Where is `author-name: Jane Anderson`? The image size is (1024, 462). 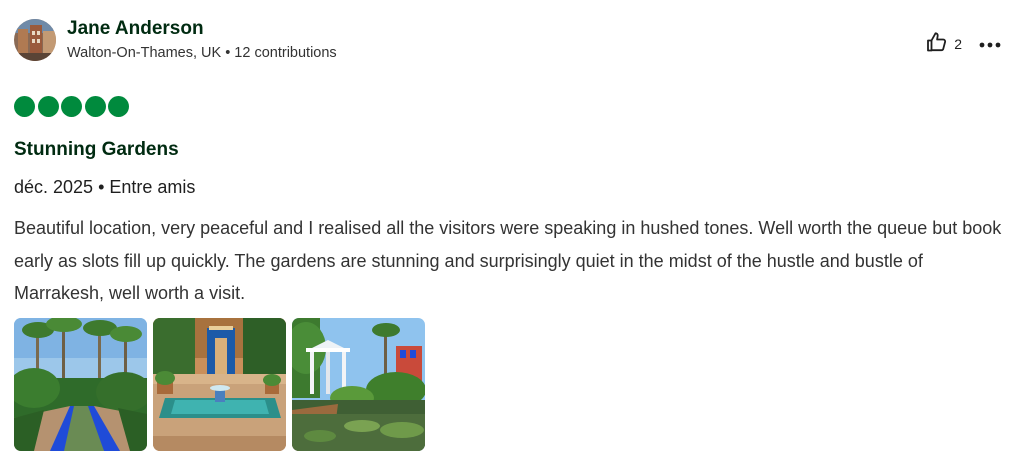 author-name: Jane Anderson is located at coordinates (202, 29).